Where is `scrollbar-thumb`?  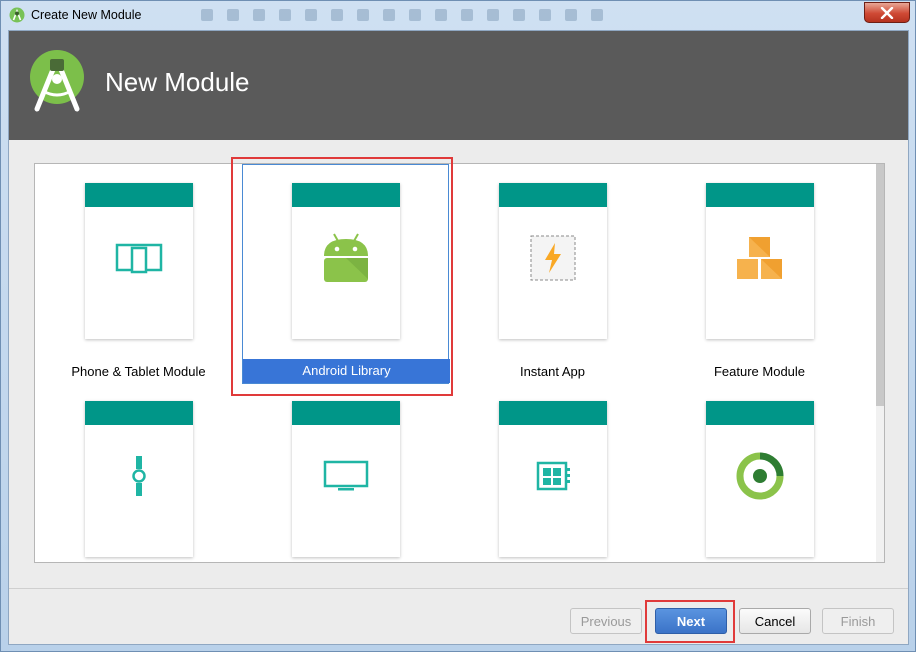
scrollbar-thumb is located at coordinates (880, 285).